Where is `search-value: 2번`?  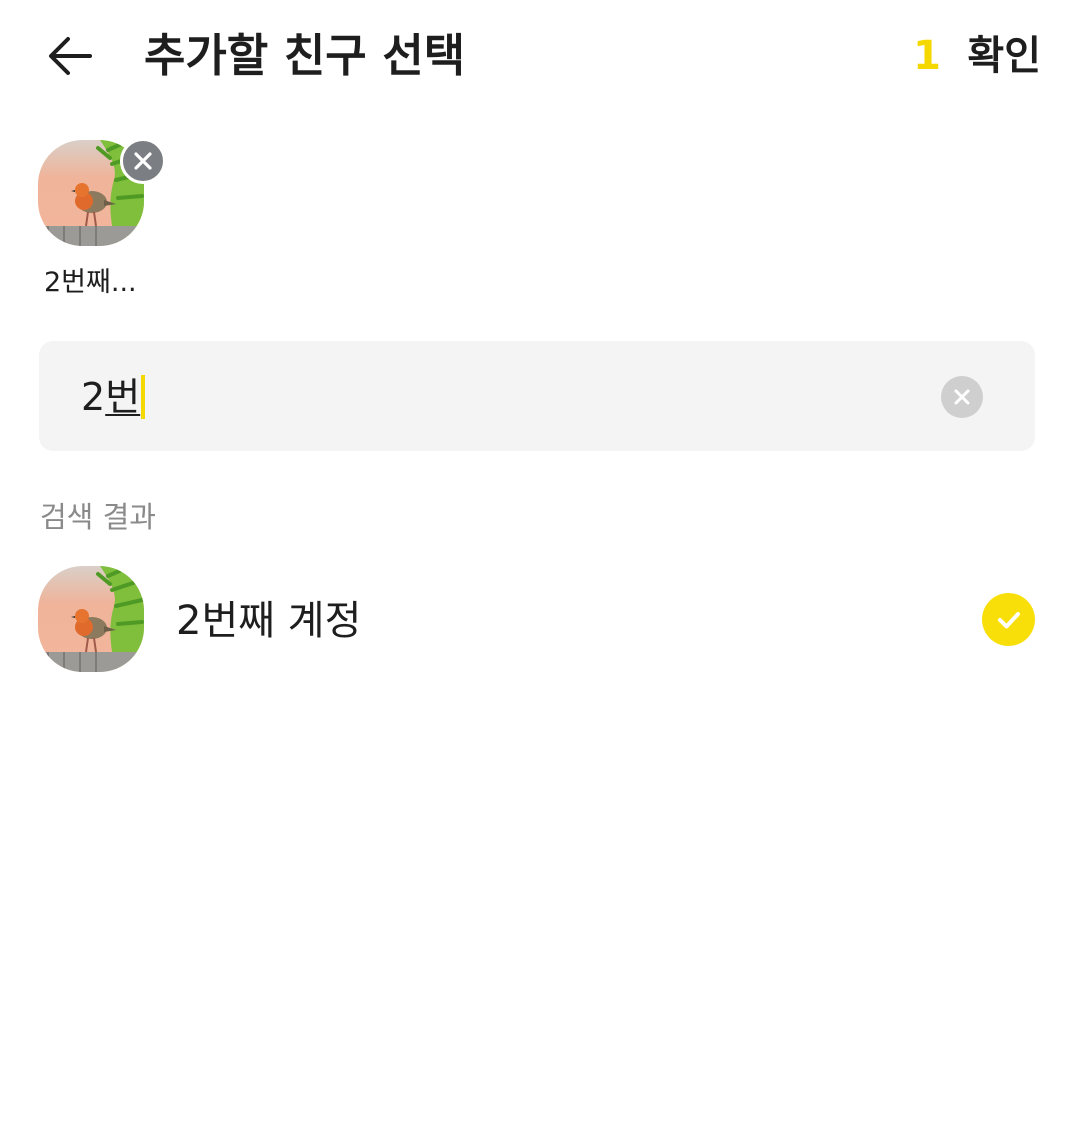 search-value: 2번 is located at coordinates (113, 397).